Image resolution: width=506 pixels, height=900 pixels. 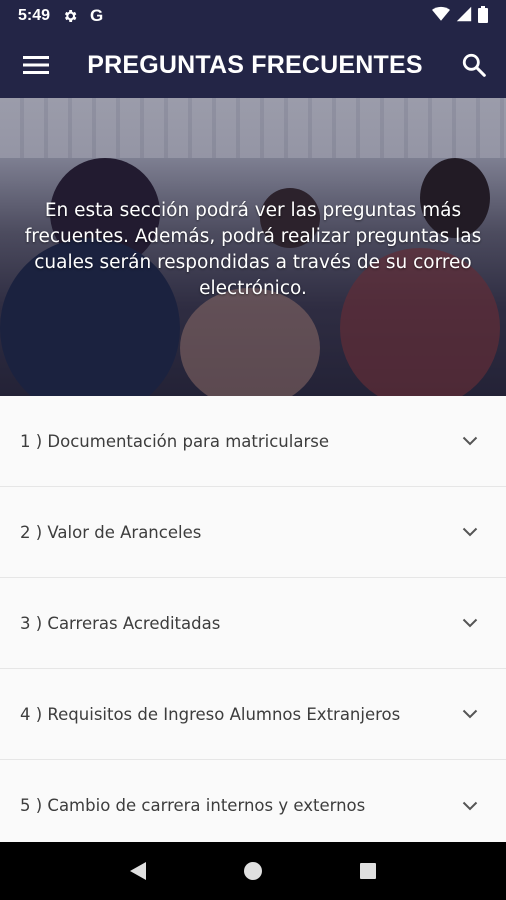 I want to click on home-icon, so click(x=253, y=871).